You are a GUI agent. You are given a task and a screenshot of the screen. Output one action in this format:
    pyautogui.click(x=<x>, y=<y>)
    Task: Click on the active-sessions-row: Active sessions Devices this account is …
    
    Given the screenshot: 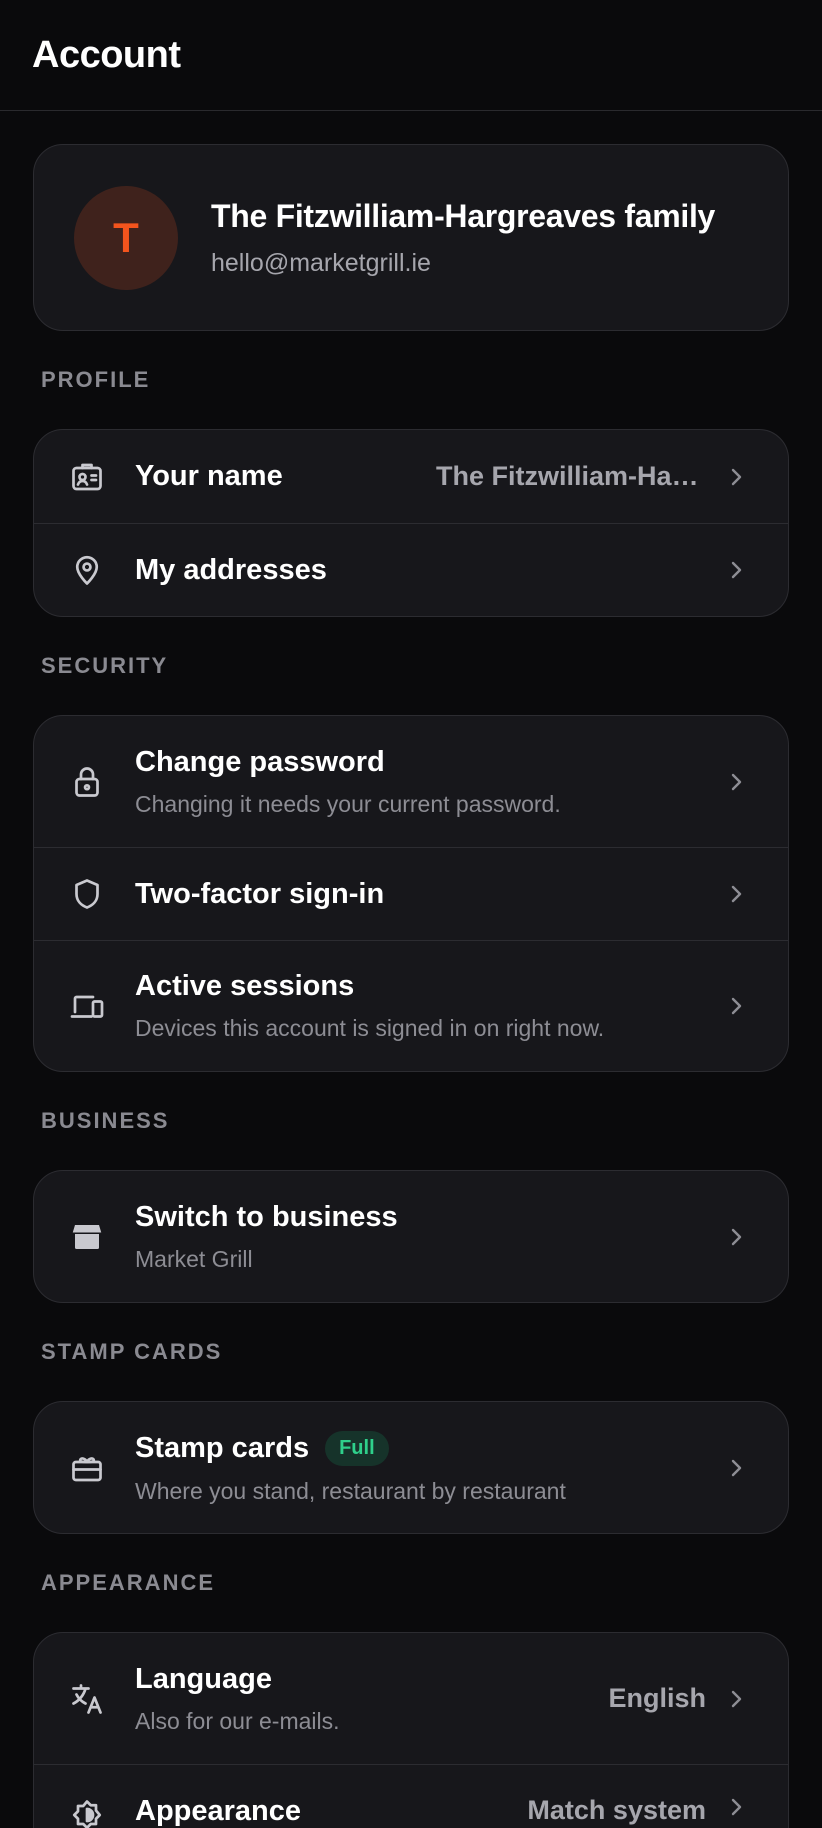 What is the action you would take?
    pyautogui.click(x=411, y=1005)
    